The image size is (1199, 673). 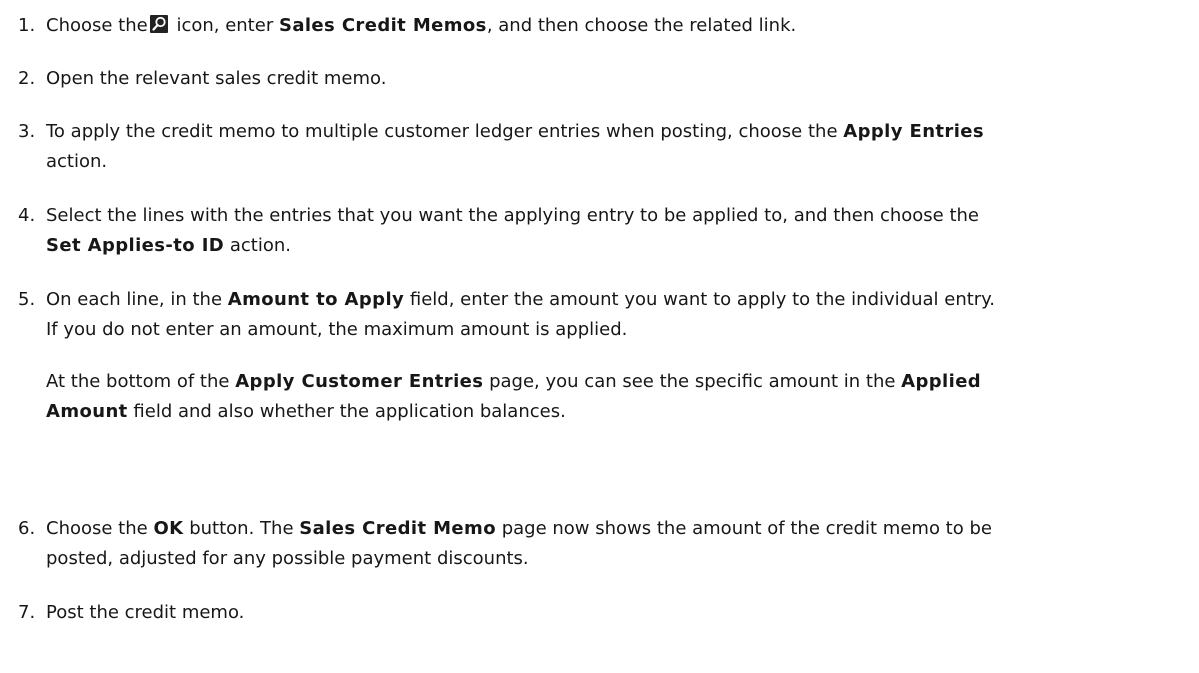 I want to click on step-number: 4., so click(x=27, y=215).